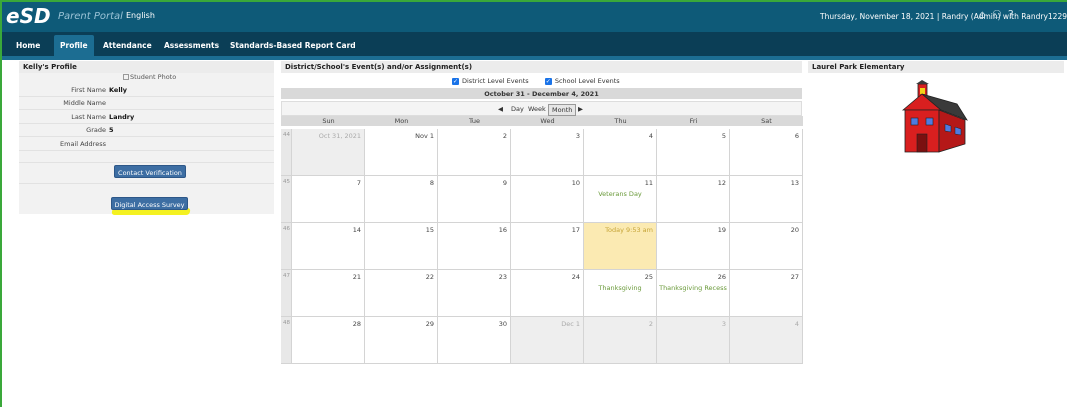  What do you see at coordinates (401, 293) in the screenshot?
I see `calendar-day: 22` at bounding box center [401, 293].